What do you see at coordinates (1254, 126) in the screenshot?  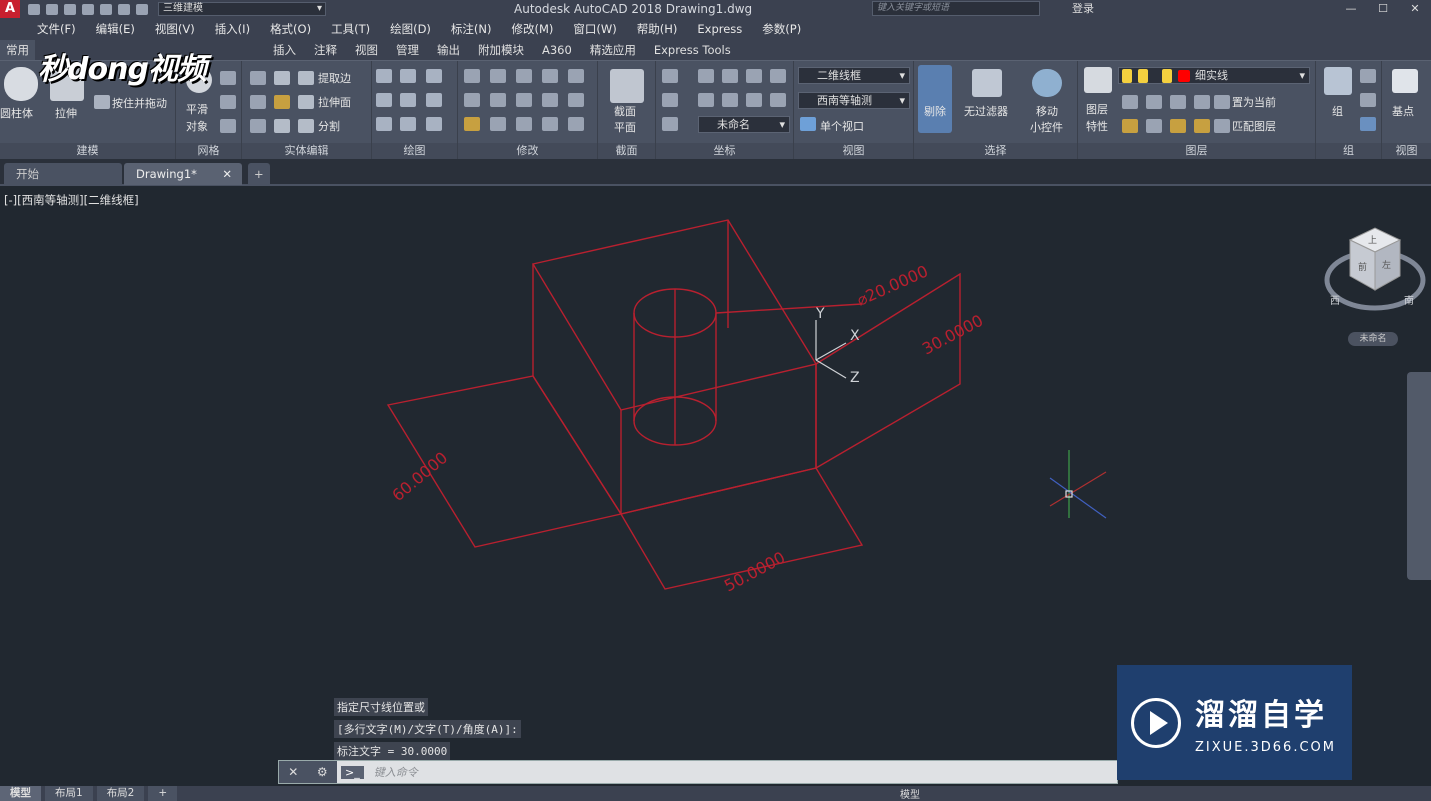 I see `match-layer-label: 匹配图层` at bounding box center [1254, 126].